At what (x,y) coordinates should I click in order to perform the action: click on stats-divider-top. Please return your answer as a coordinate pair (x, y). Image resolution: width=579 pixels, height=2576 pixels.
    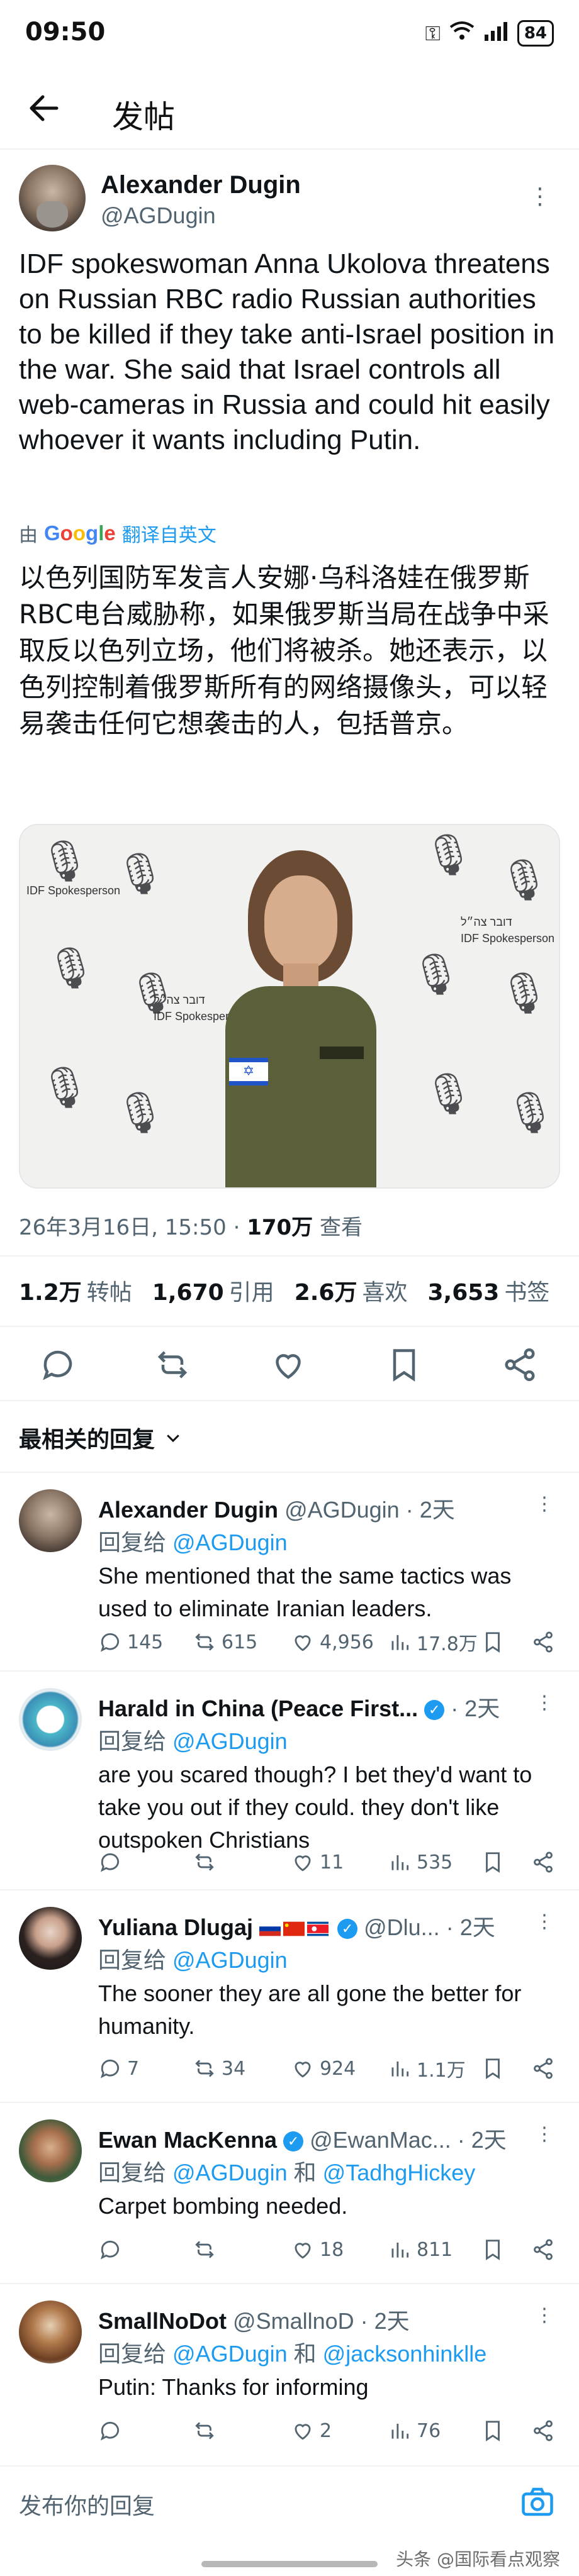
    Looking at the image, I should click on (289, 1256).